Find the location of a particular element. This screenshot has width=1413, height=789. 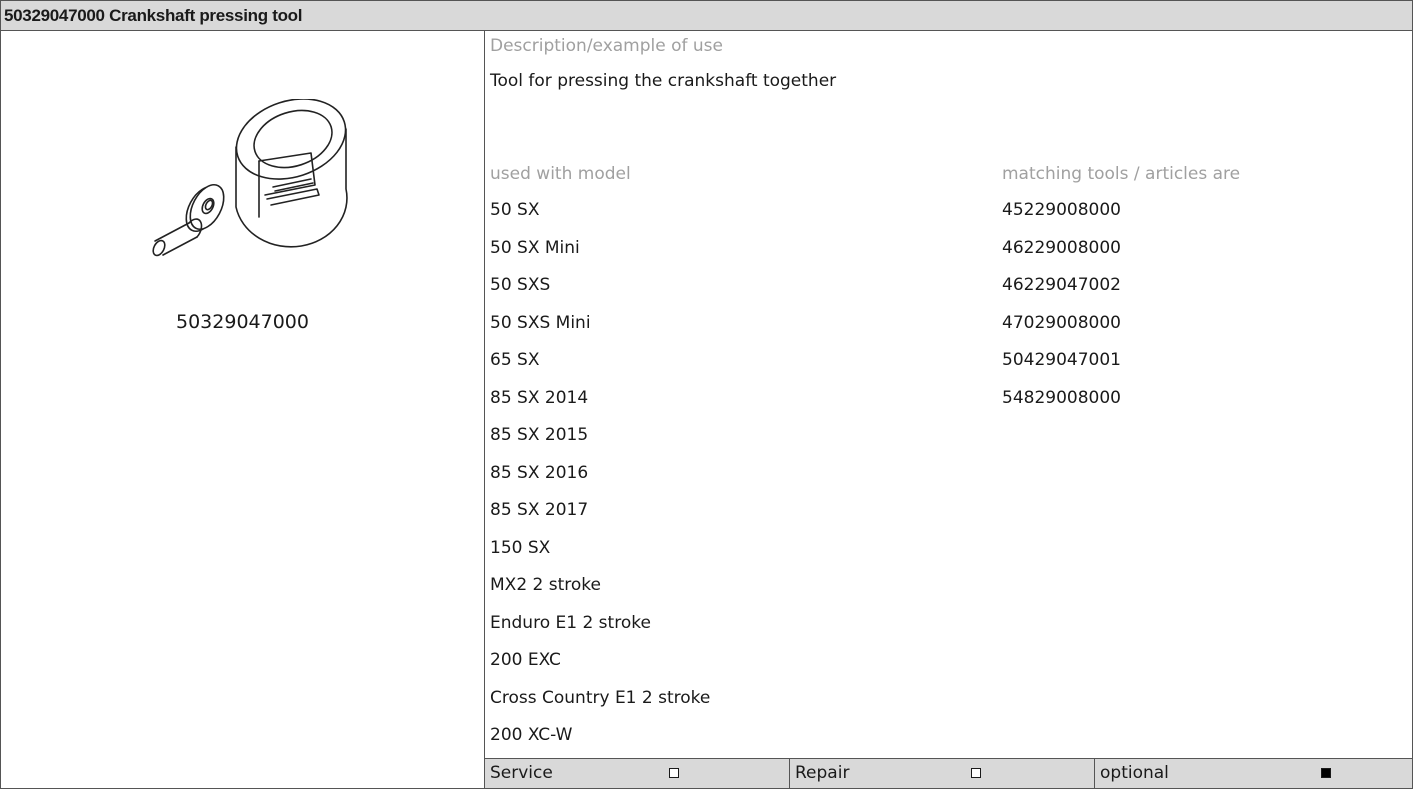

usage-category-row: Service Repair optional is located at coordinates (948, 773).